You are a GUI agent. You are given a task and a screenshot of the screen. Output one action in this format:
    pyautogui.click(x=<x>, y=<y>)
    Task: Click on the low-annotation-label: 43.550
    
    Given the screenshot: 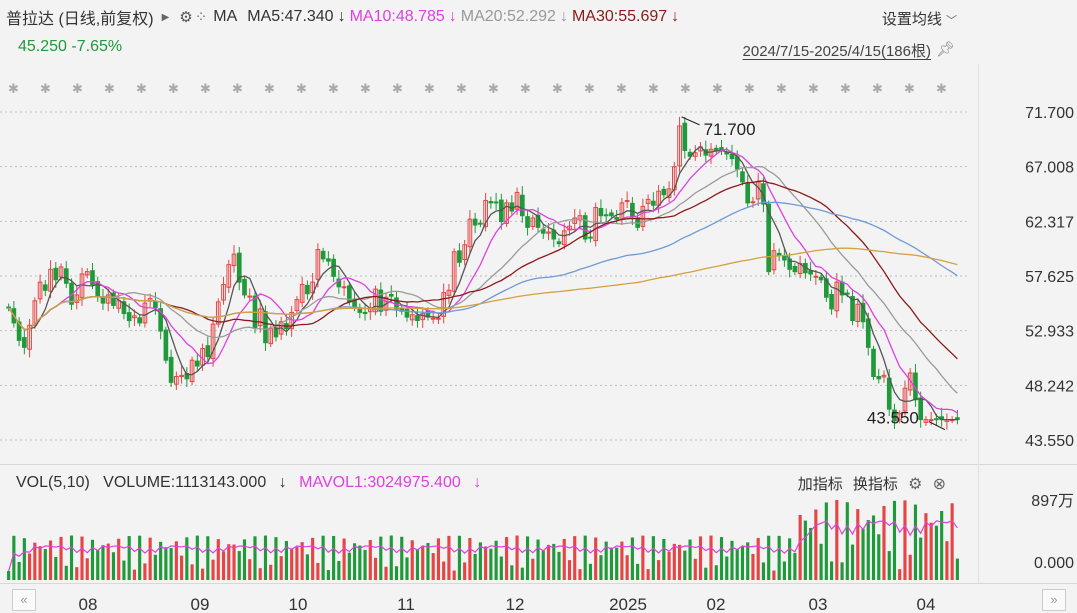 What is the action you would take?
    pyautogui.click(x=893, y=418)
    